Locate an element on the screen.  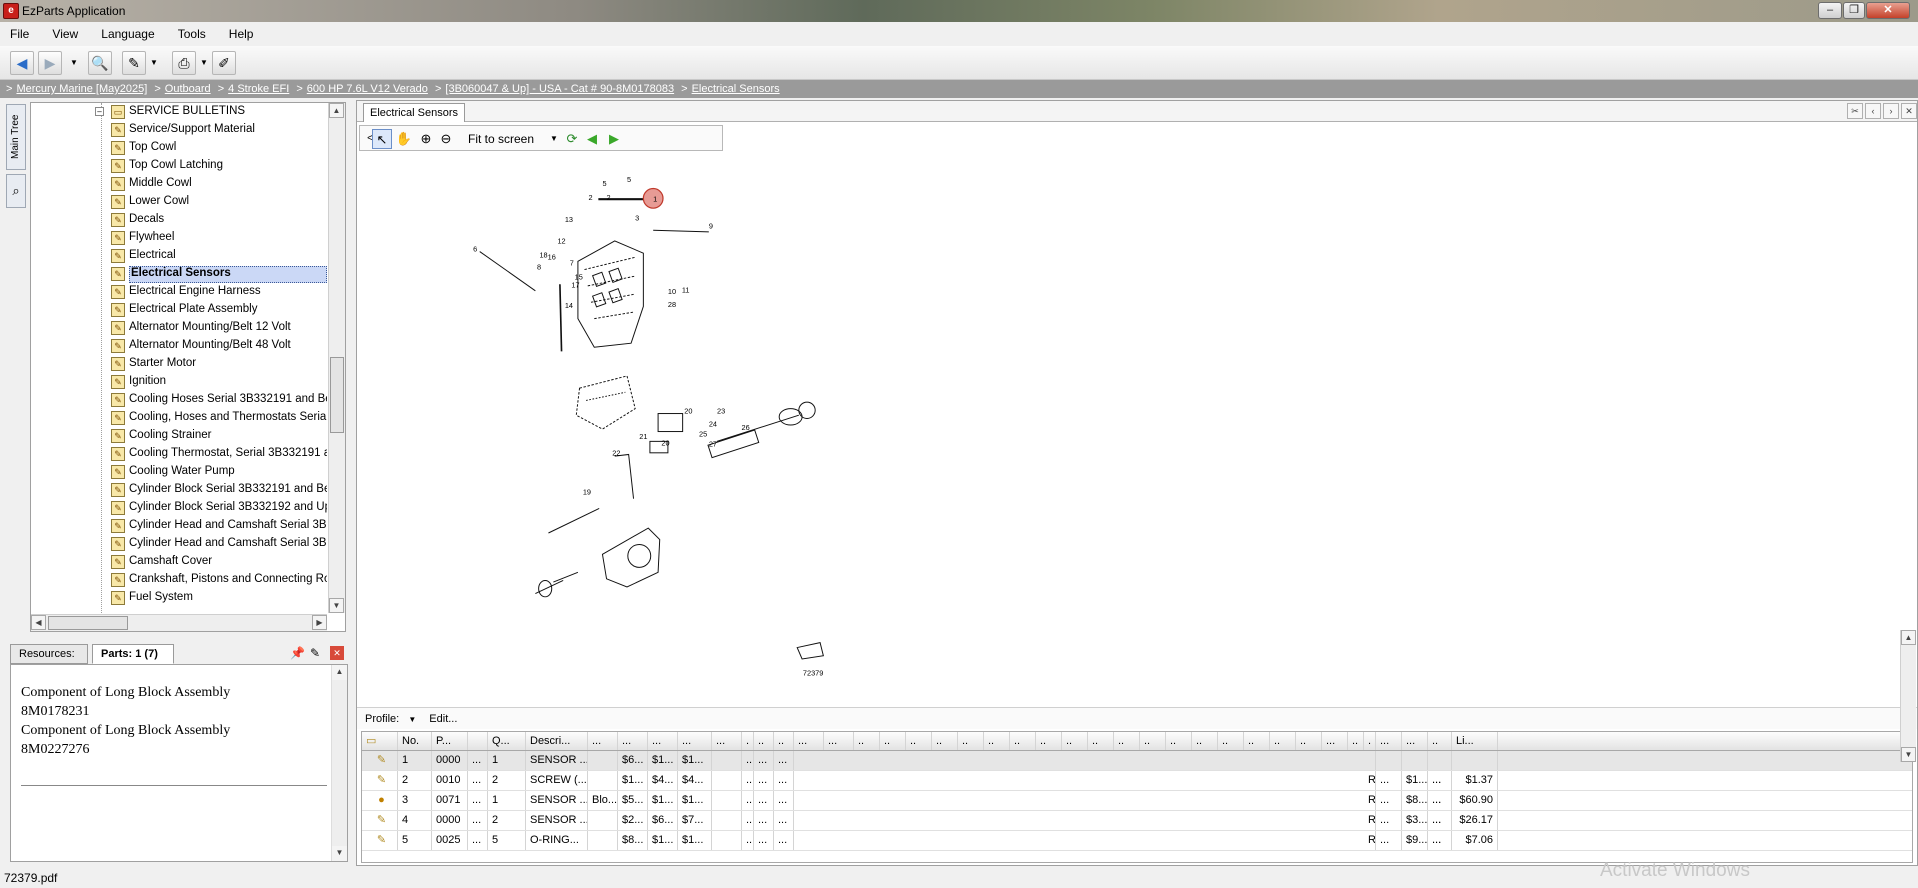
scroll-thumb is located at coordinates (88, 623).